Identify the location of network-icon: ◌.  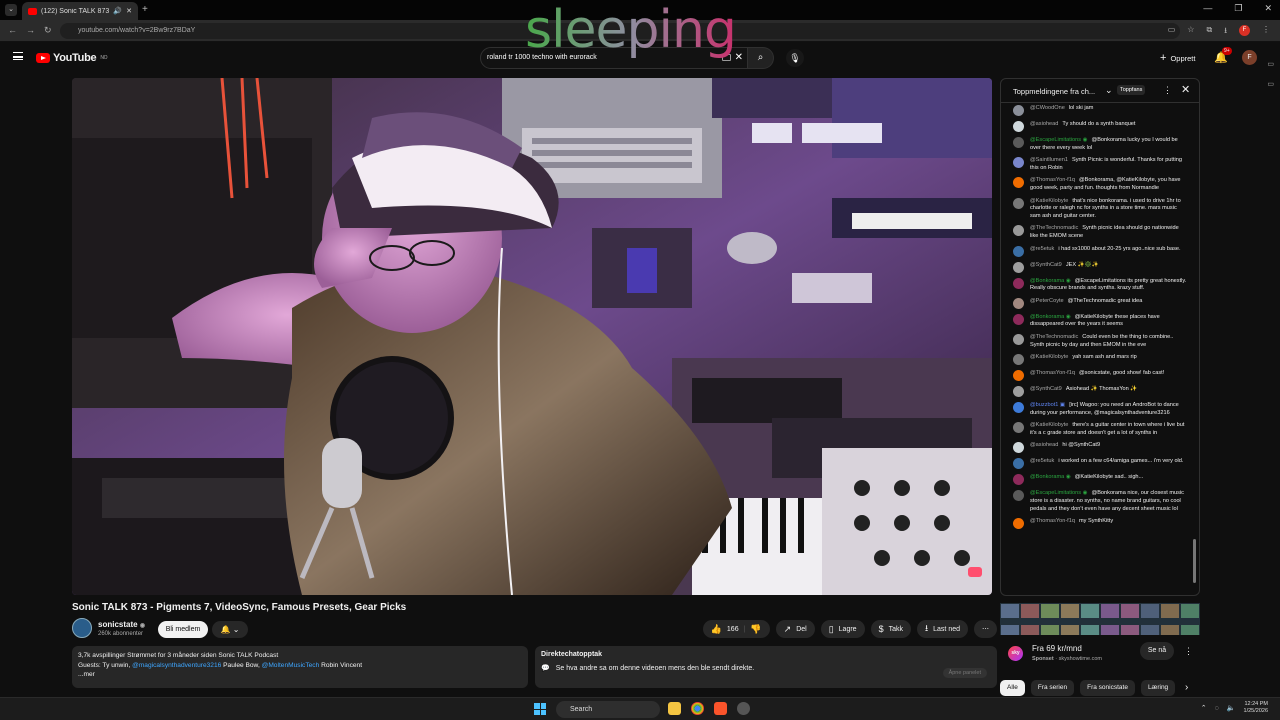
(1217, 708).